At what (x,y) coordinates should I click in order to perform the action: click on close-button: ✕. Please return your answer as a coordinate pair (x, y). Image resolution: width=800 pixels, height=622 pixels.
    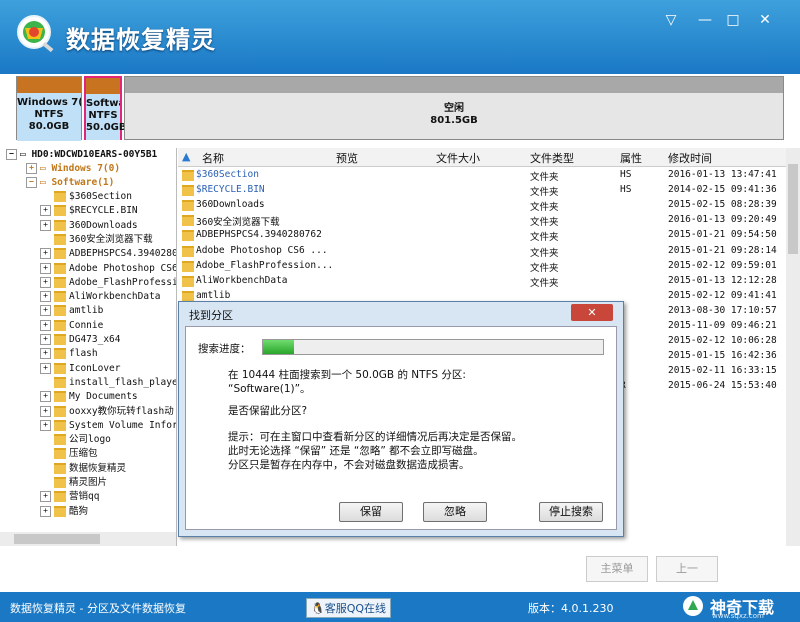
    Looking at the image, I should click on (765, 20).